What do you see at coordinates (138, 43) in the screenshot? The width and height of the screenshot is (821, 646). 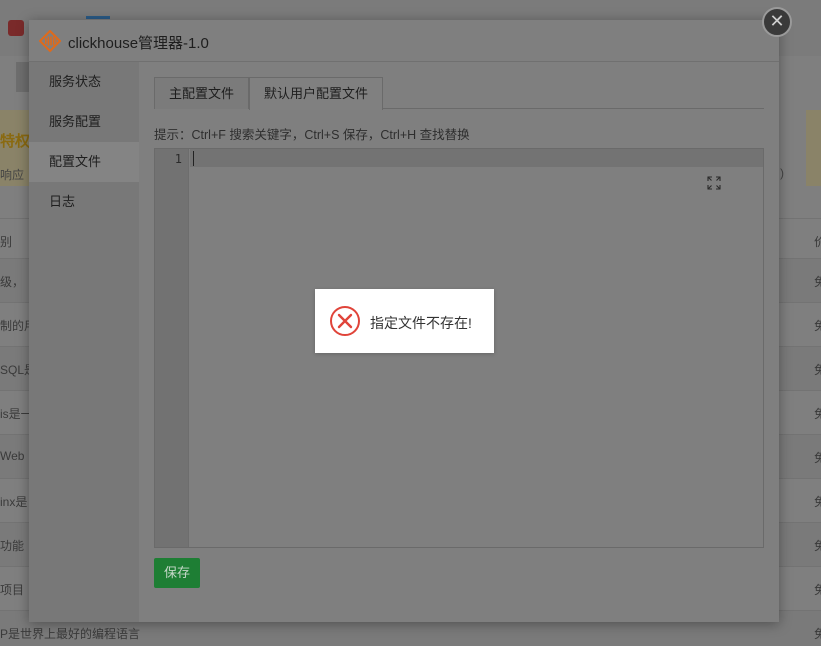 I see `dialog-title: clickhouse管理器-1.0` at bounding box center [138, 43].